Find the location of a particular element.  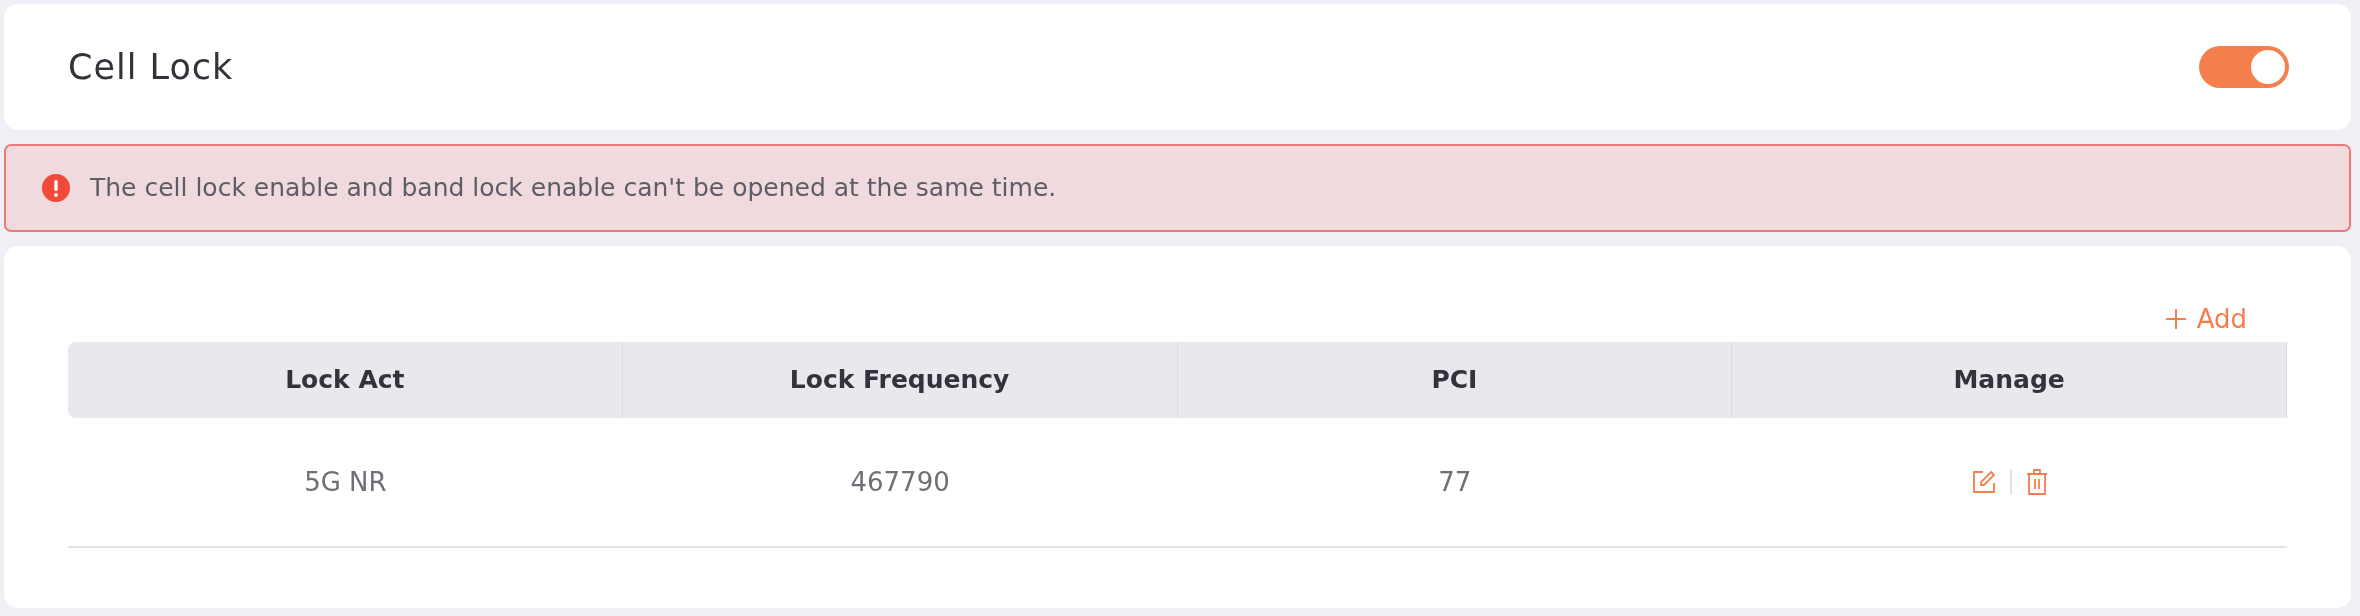

error-icon is located at coordinates (56, 188).